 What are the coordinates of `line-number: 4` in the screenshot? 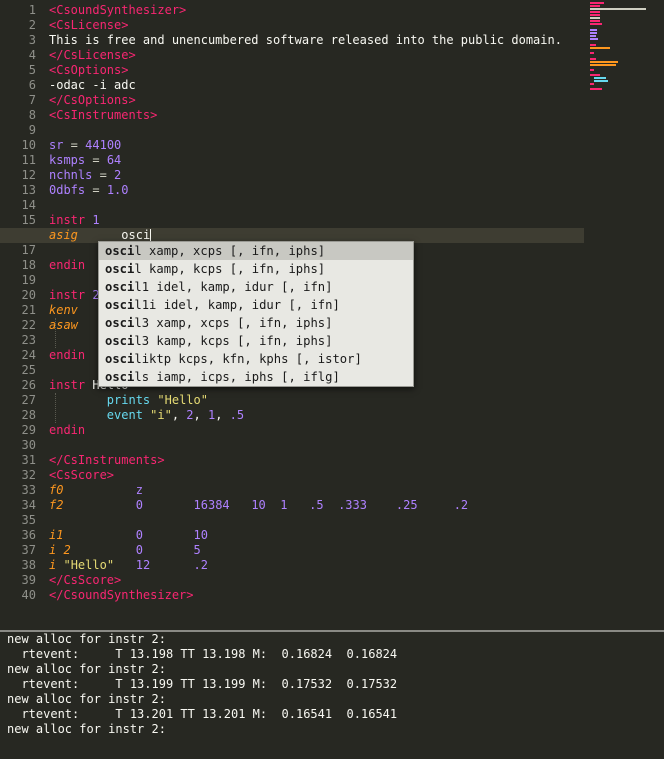 It's located at (32, 55).